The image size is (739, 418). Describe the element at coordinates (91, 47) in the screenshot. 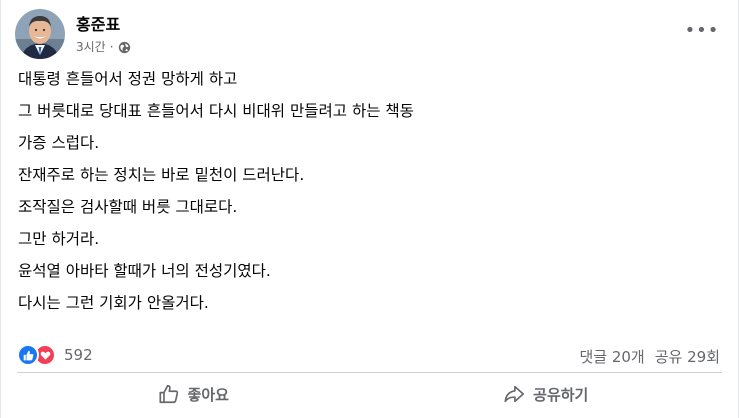

I see `post-timestamp: 3시간` at that location.